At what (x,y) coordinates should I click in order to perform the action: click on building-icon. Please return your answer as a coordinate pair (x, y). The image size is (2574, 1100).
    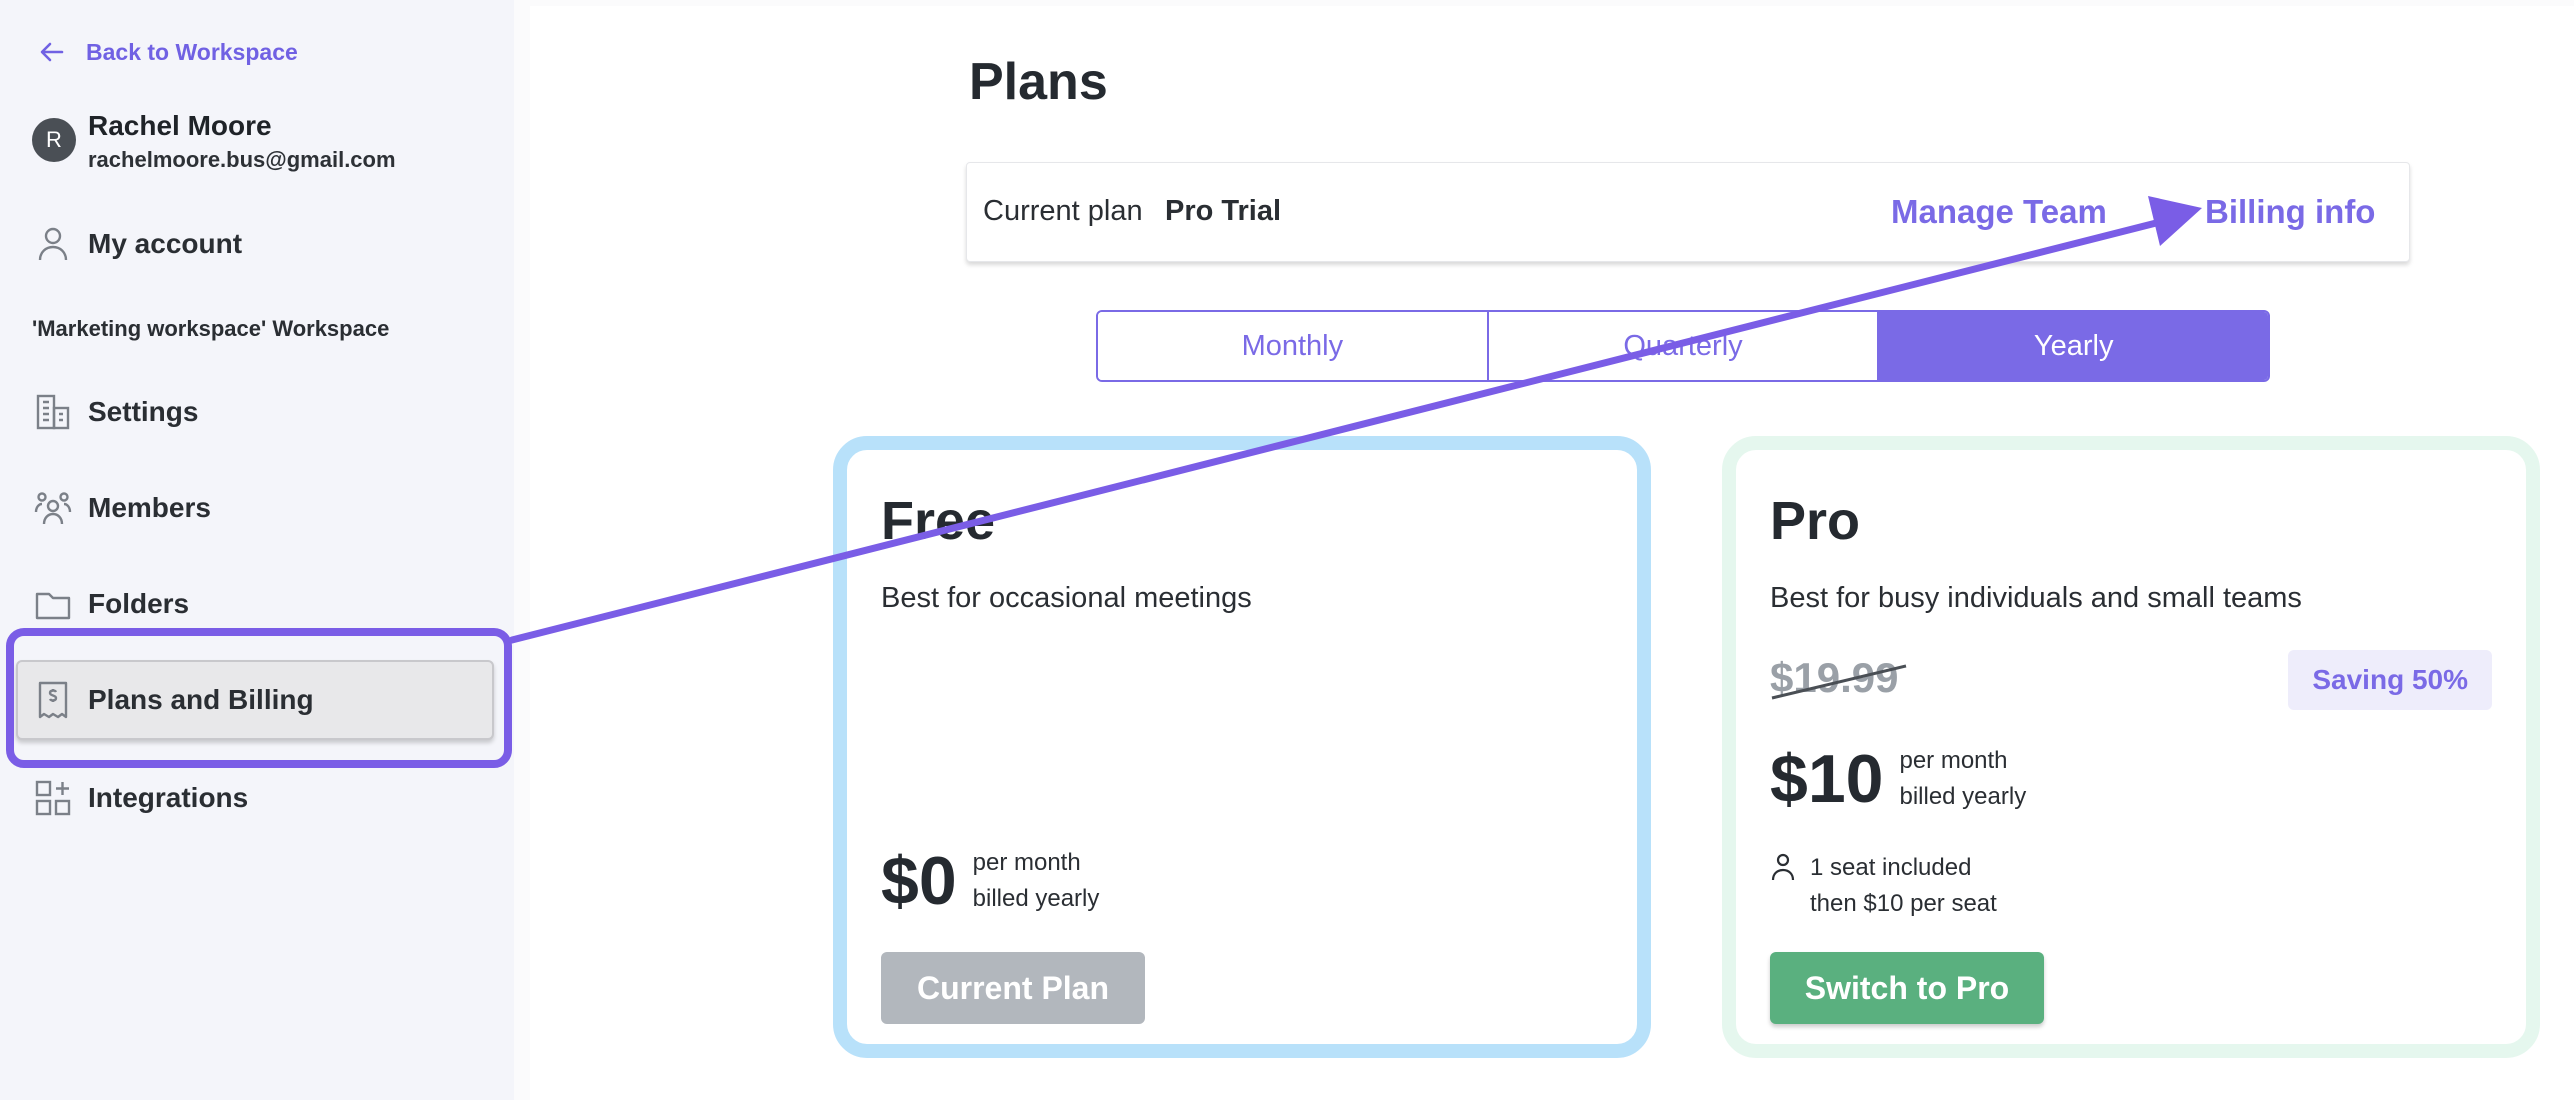
    Looking at the image, I should click on (53, 412).